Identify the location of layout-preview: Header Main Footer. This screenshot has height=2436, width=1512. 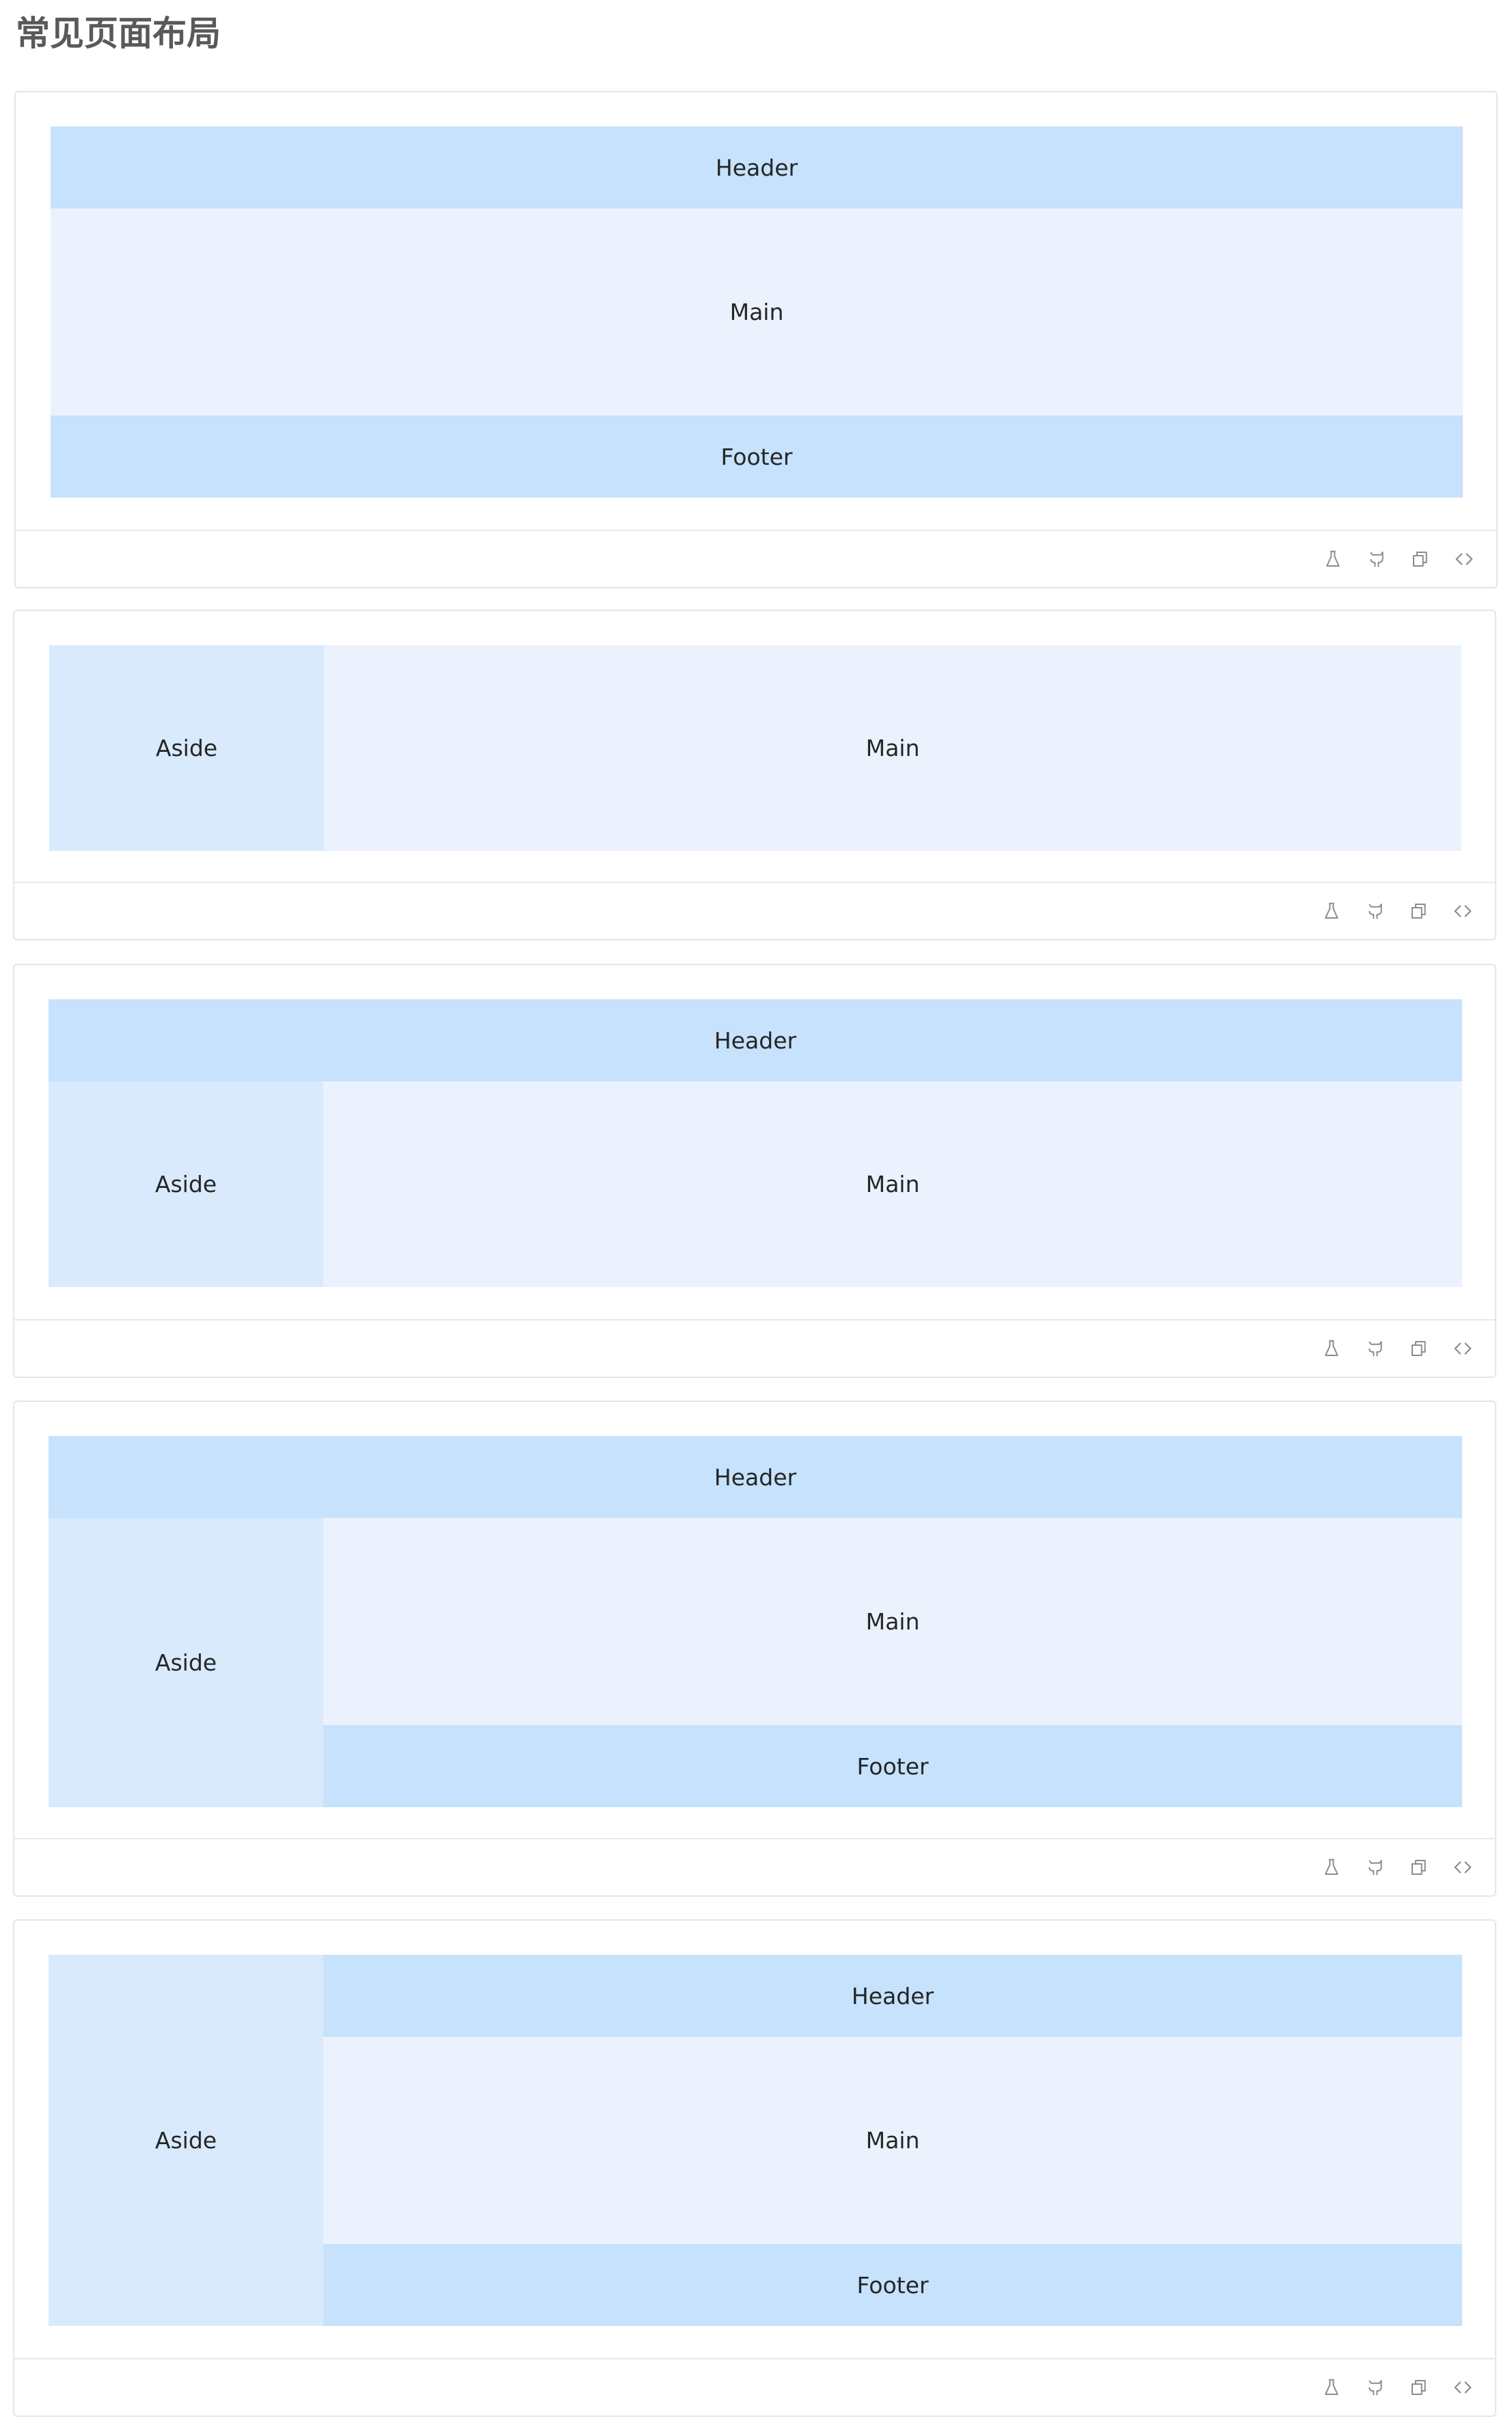
(757, 312).